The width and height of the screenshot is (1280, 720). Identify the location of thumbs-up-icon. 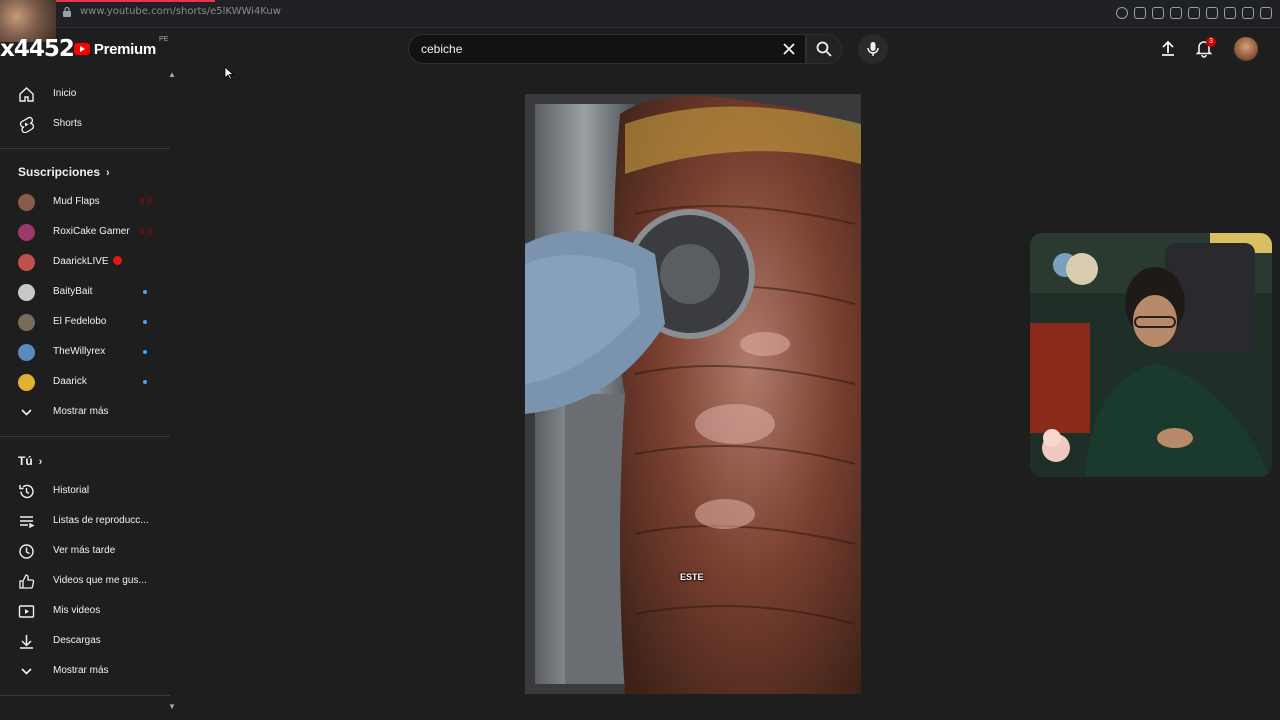
(27, 581).